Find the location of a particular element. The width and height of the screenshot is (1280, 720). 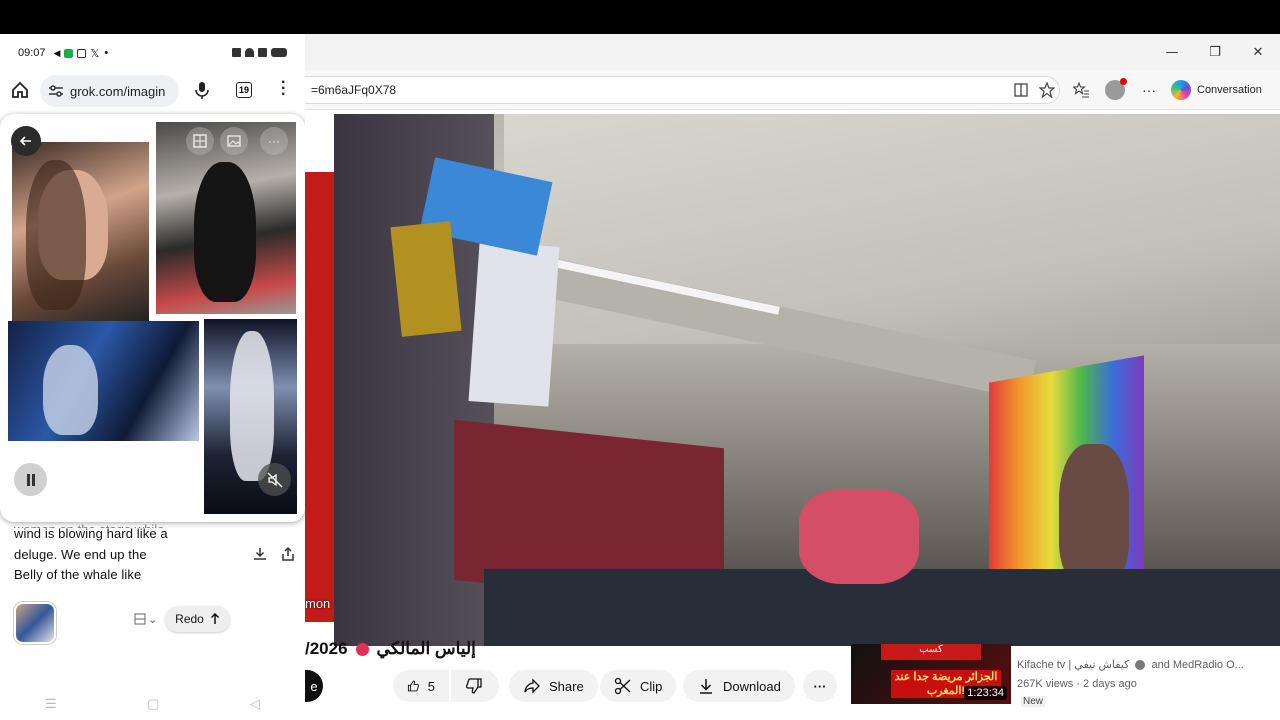

clip-label: Clip is located at coordinates (651, 686).